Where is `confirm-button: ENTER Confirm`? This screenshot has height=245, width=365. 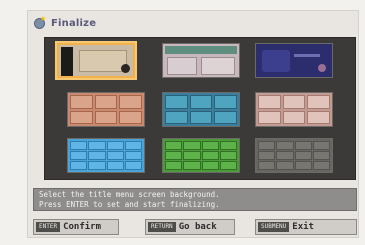
confirm-button: ENTER Confirm is located at coordinates (76, 227).